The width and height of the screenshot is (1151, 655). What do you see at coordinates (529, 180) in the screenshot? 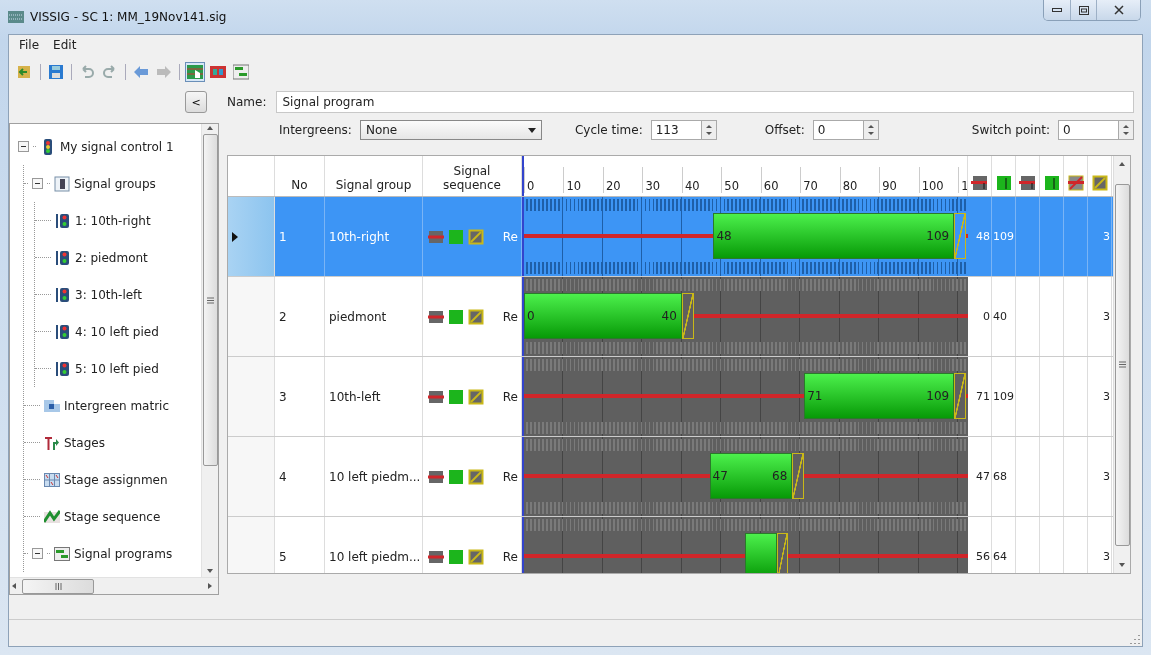
I see `tick-label: 0` at bounding box center [529, 180].